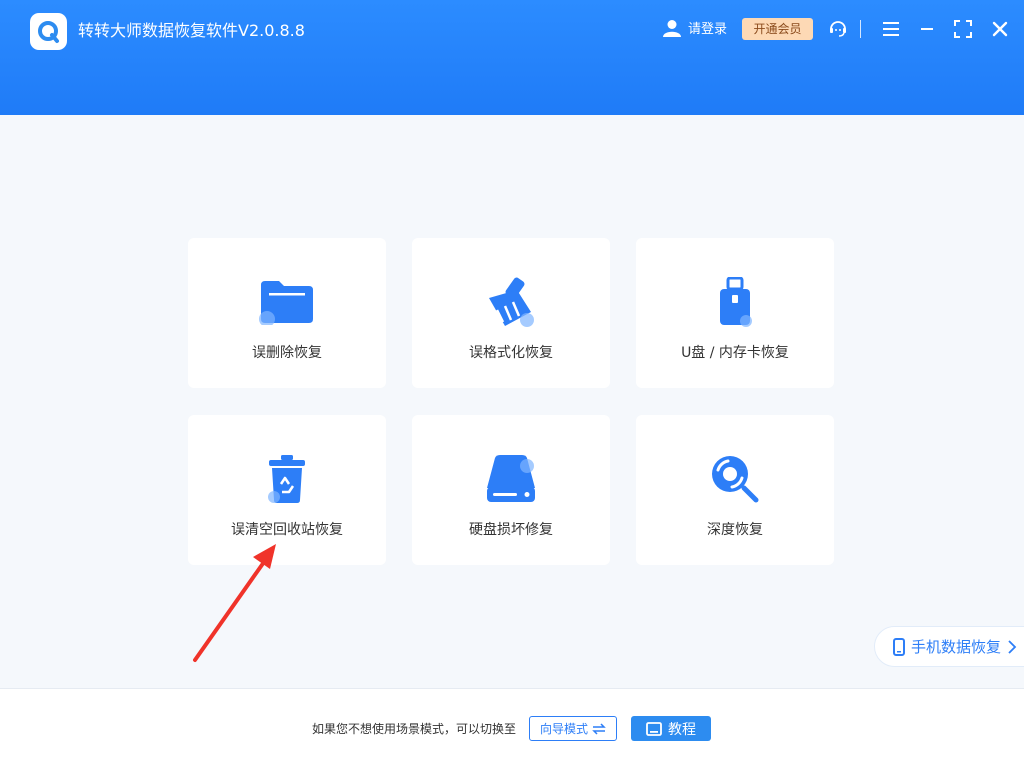 This screenshot has height=768, width=1024. What do you see at coordinates (899, 646) in the screenshot?
I see `phone-icon` at bounding box center [899, 646].